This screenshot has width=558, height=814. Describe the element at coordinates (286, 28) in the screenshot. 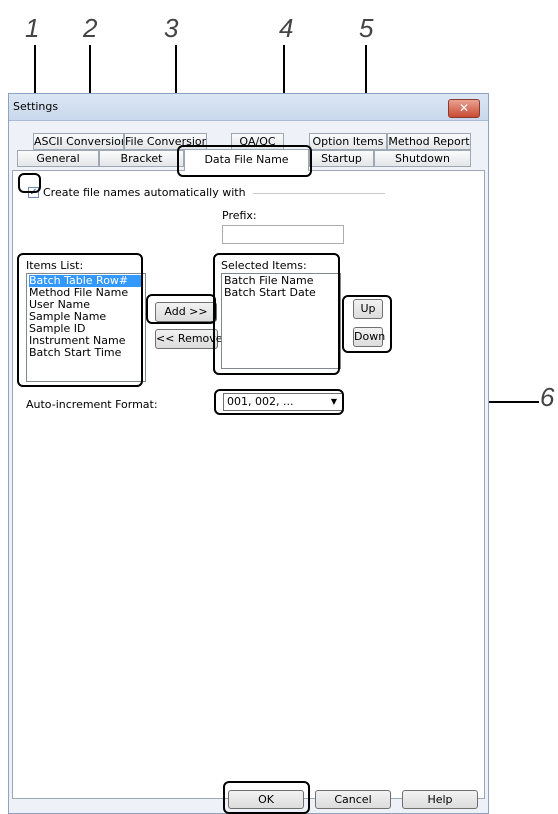

I see `callout-4: 4` at that location.